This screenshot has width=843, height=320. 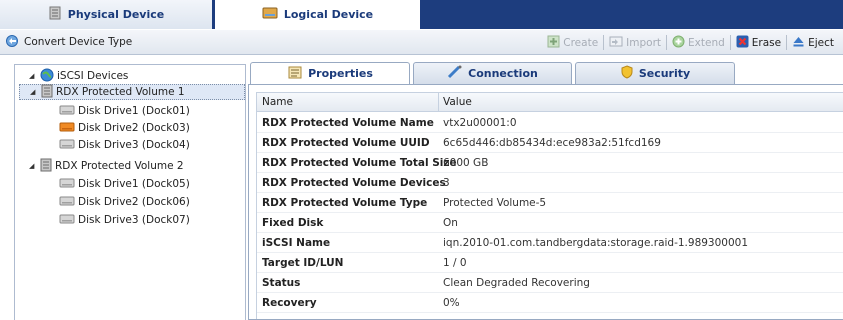 I want to click on property-row: Target ID/LUN 1 / 0, so click(x=550, y=263).